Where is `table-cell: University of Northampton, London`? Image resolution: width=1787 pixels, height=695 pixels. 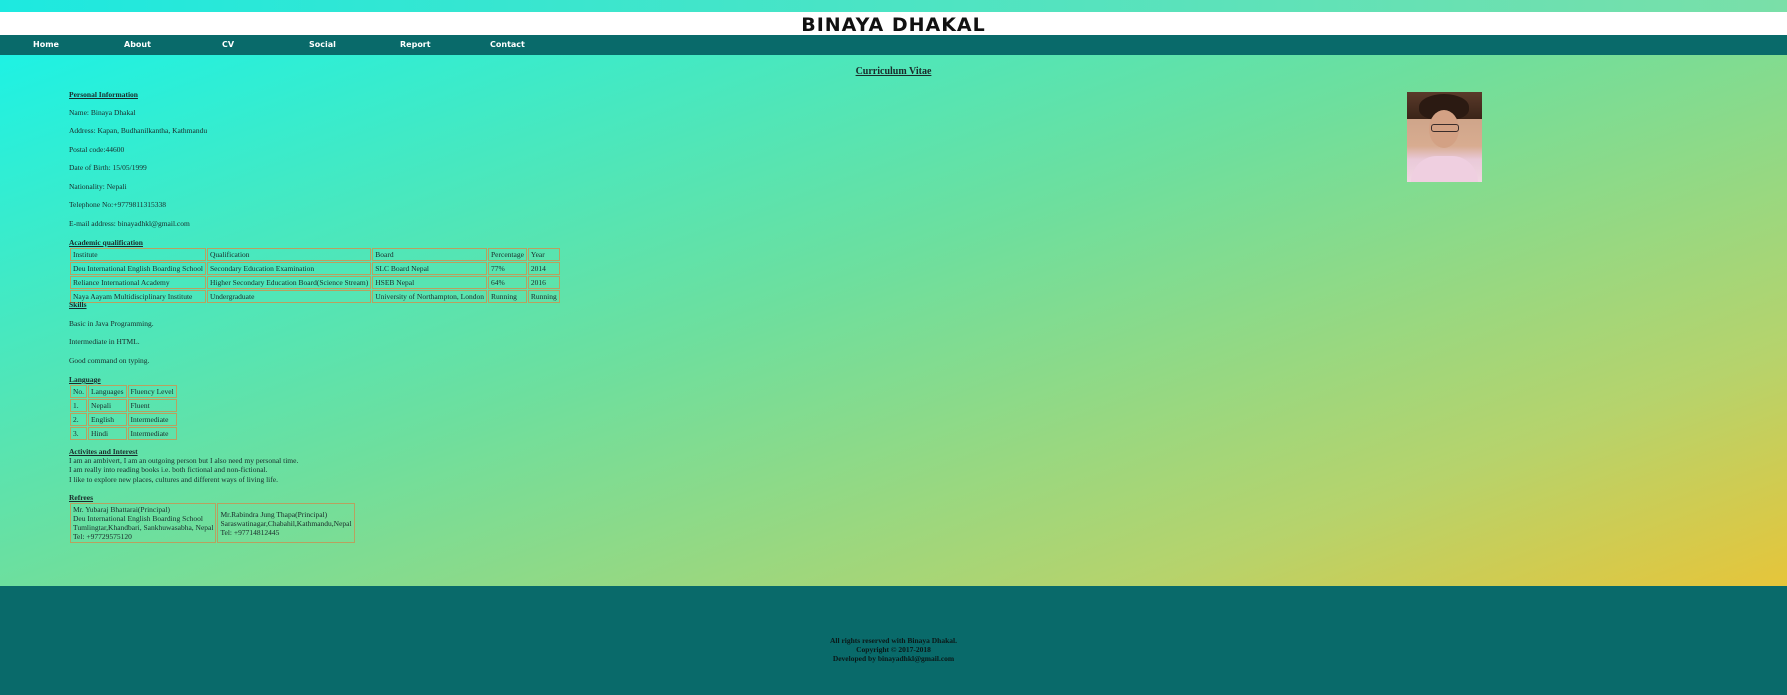 table-cell: University of Northampton, London is located at coordinates (430, 296).